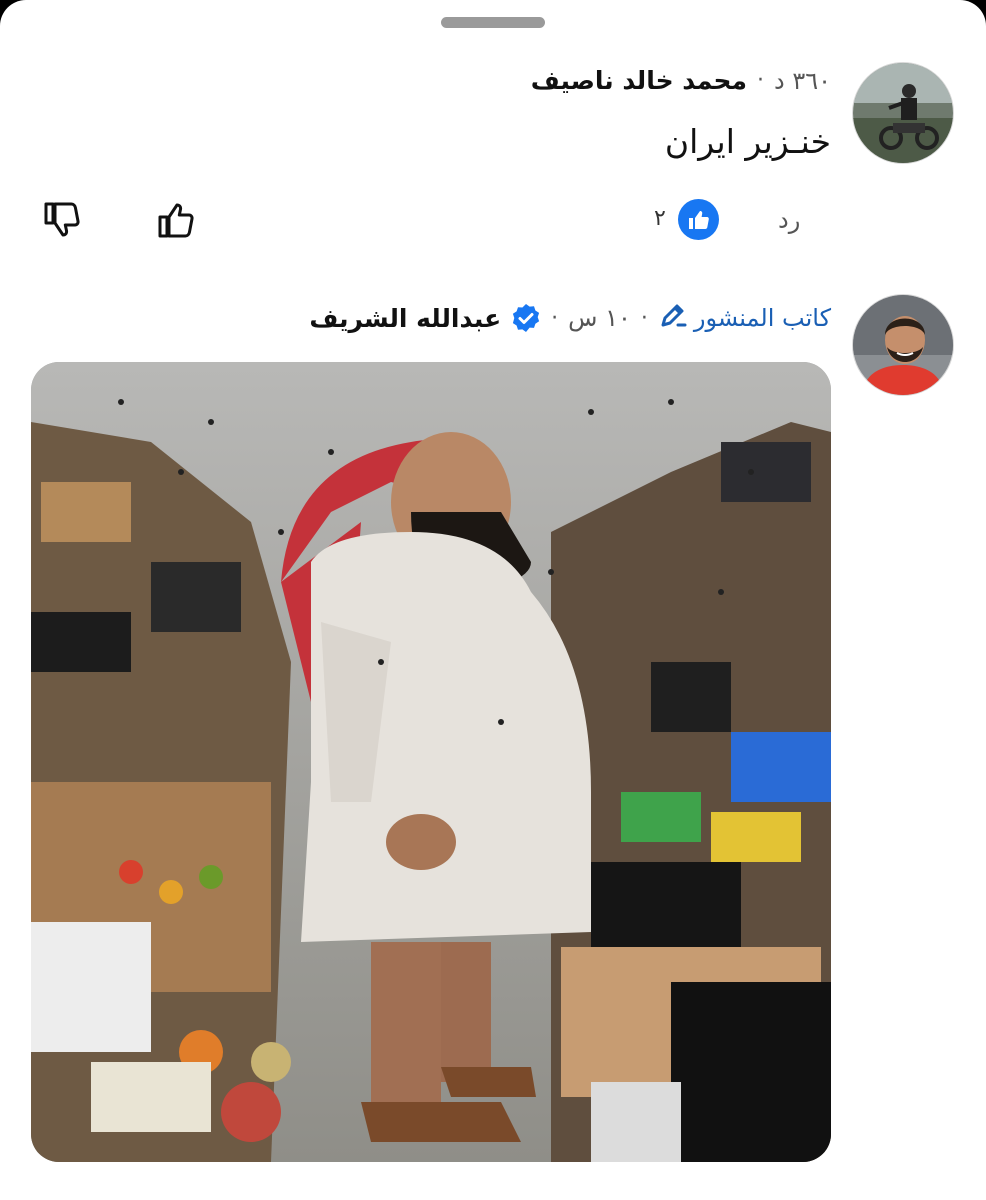  Describe the element at coordinates (698, 219) in the screenshot. I see `like-reaction-icon` at that location.